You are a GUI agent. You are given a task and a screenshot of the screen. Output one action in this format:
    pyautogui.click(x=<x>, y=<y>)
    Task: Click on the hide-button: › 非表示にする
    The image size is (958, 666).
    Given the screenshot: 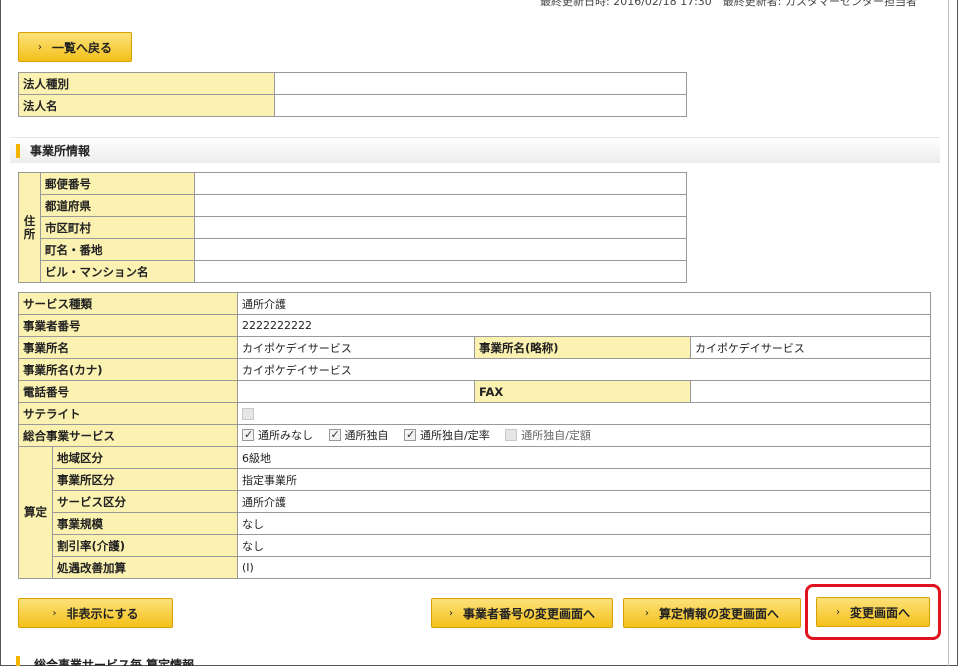 What is the action you would take?
    pyautogui.click(x=95, y=613)
    